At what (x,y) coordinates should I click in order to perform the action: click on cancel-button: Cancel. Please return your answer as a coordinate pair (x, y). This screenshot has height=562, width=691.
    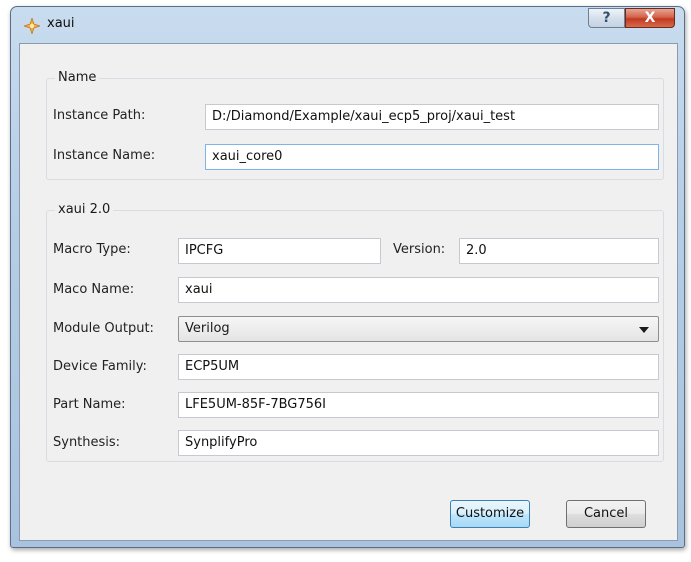
    Looking at the image, I should click on (606, 514).